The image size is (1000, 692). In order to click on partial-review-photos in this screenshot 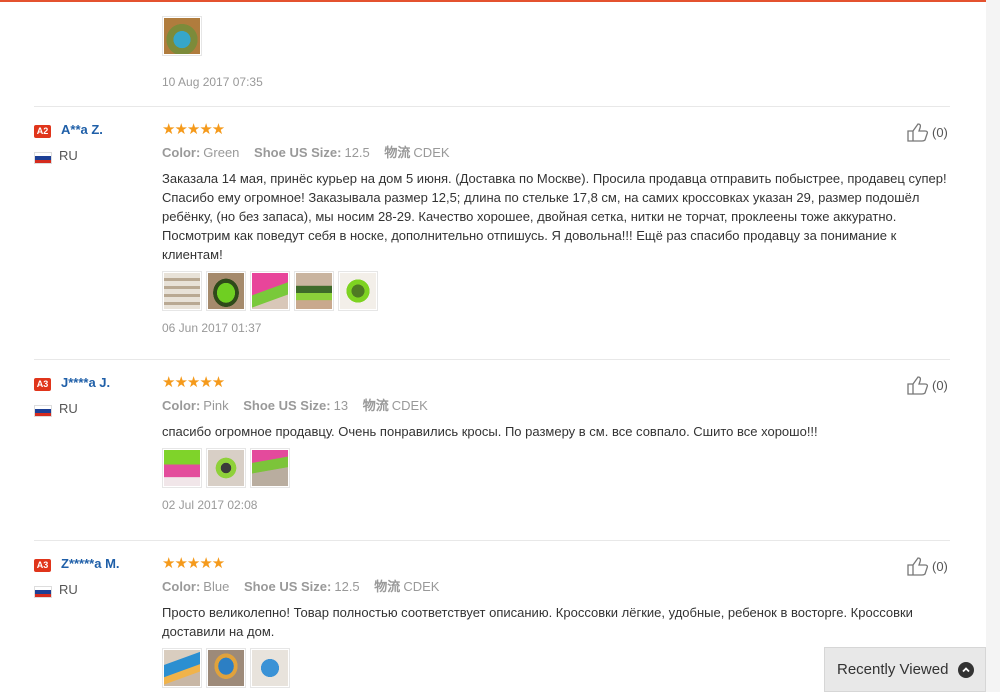, I will do `click(184, 36)`.